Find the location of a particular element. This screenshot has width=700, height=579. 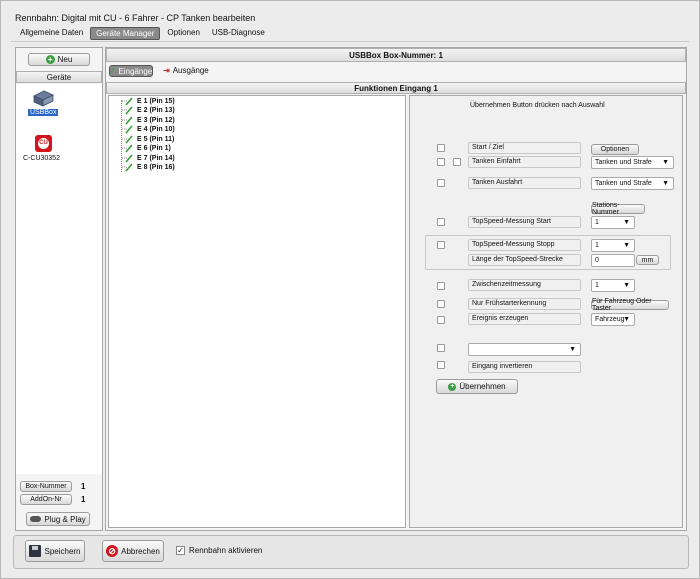

cu-device-icon: CU is located at coordinates (43, 143).